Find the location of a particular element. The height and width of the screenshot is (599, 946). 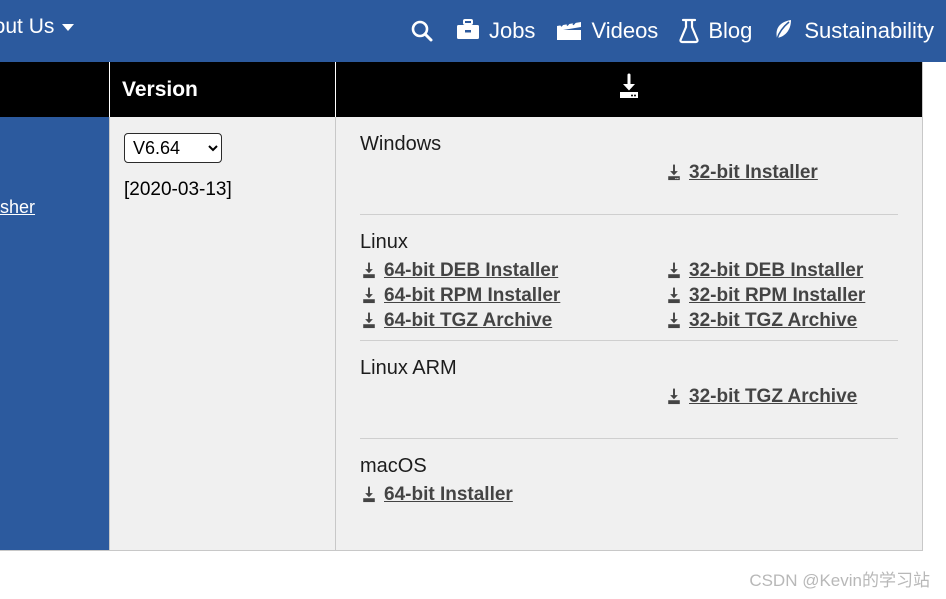

nav-menu-about-us-label: bout Us is located at coordinates (27, 26).